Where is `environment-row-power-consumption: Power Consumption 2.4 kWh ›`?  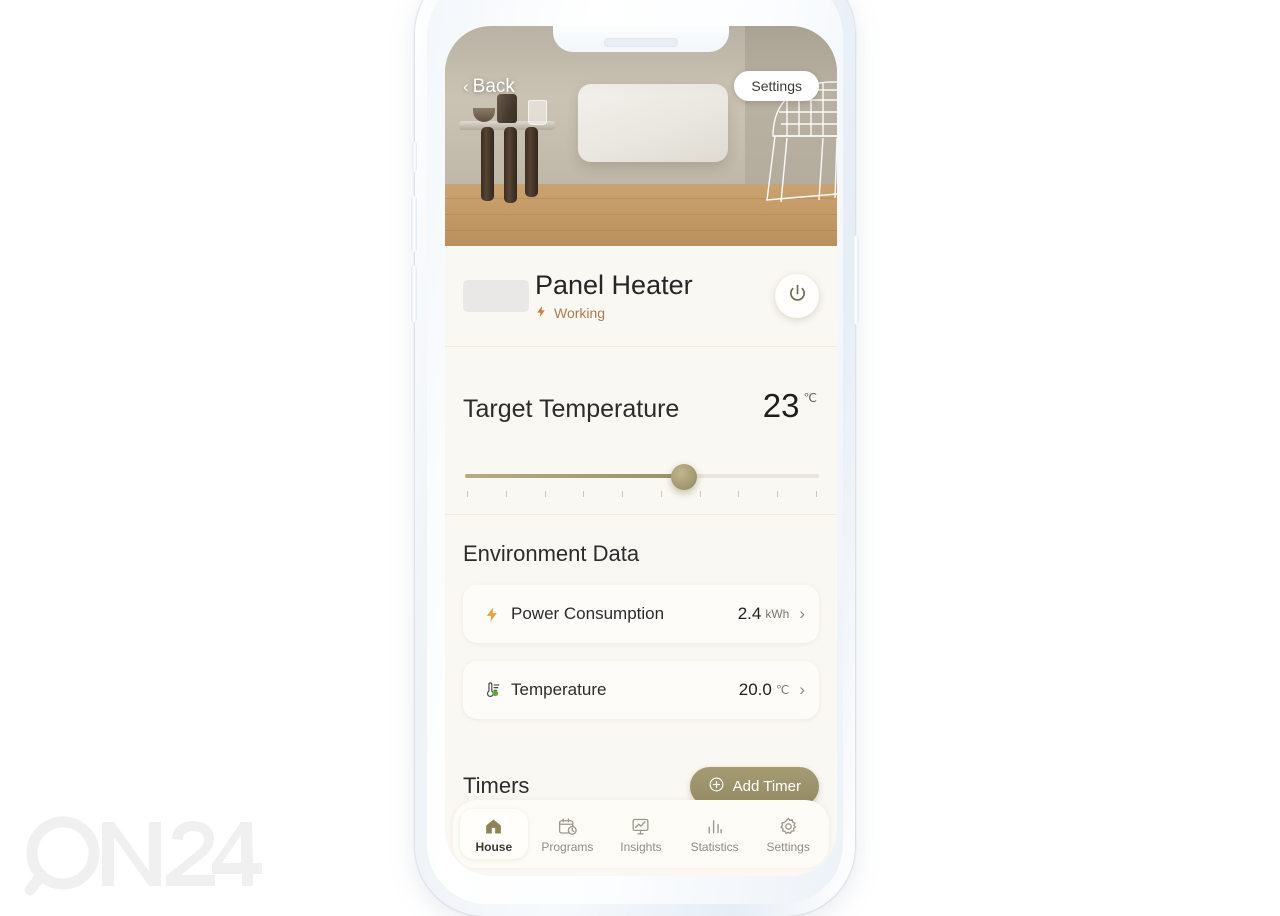
environment-row-power-consumption: Power Consumption 2.4 kWh › is located at coordinates (641, 614).